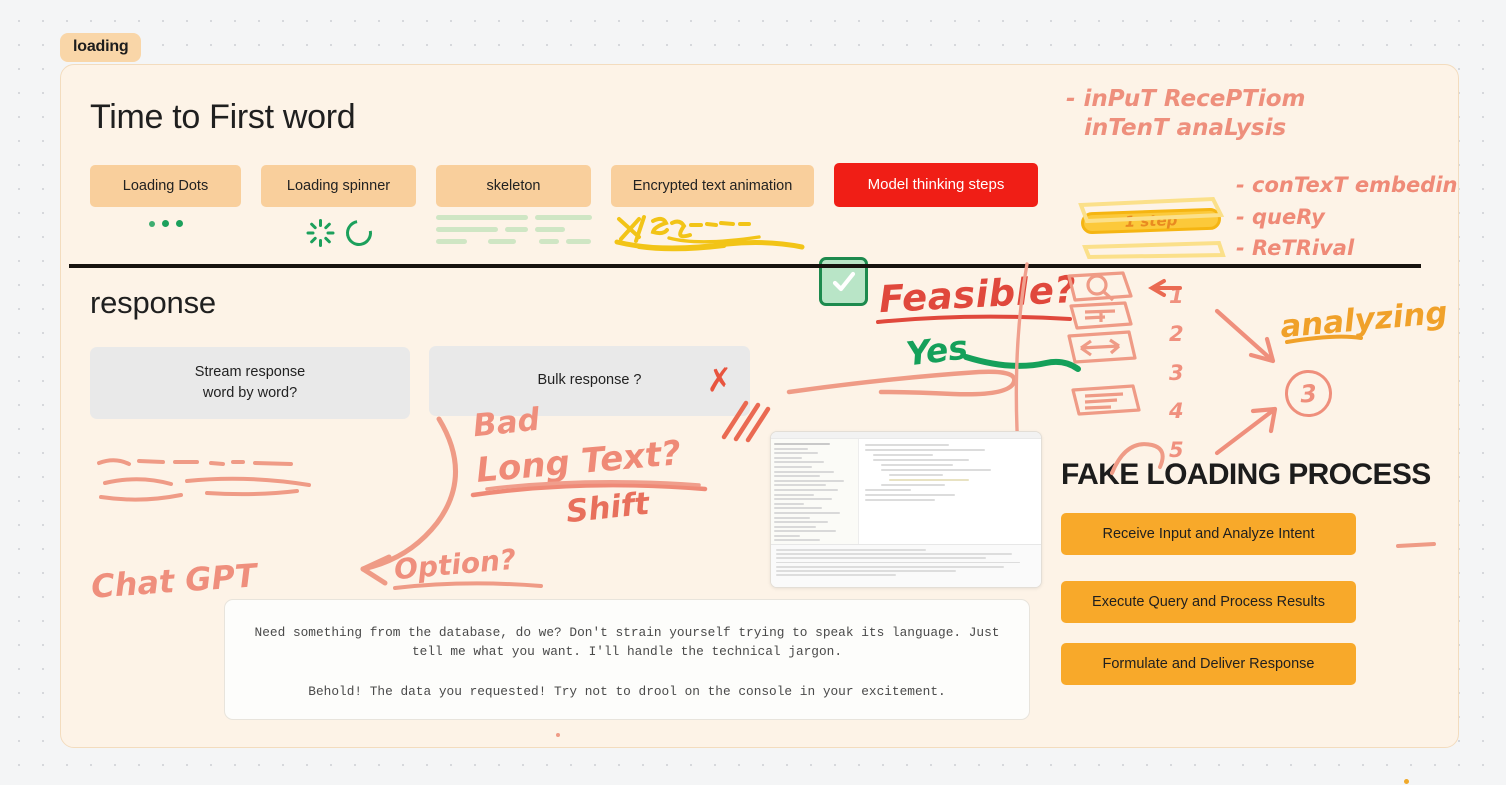 The image size is (1506, 785). What do you see at coordinates (250, 383) in the screenshot?
I see `card-stream-response: Stream response word by word?` at bounding box center [250, 383].